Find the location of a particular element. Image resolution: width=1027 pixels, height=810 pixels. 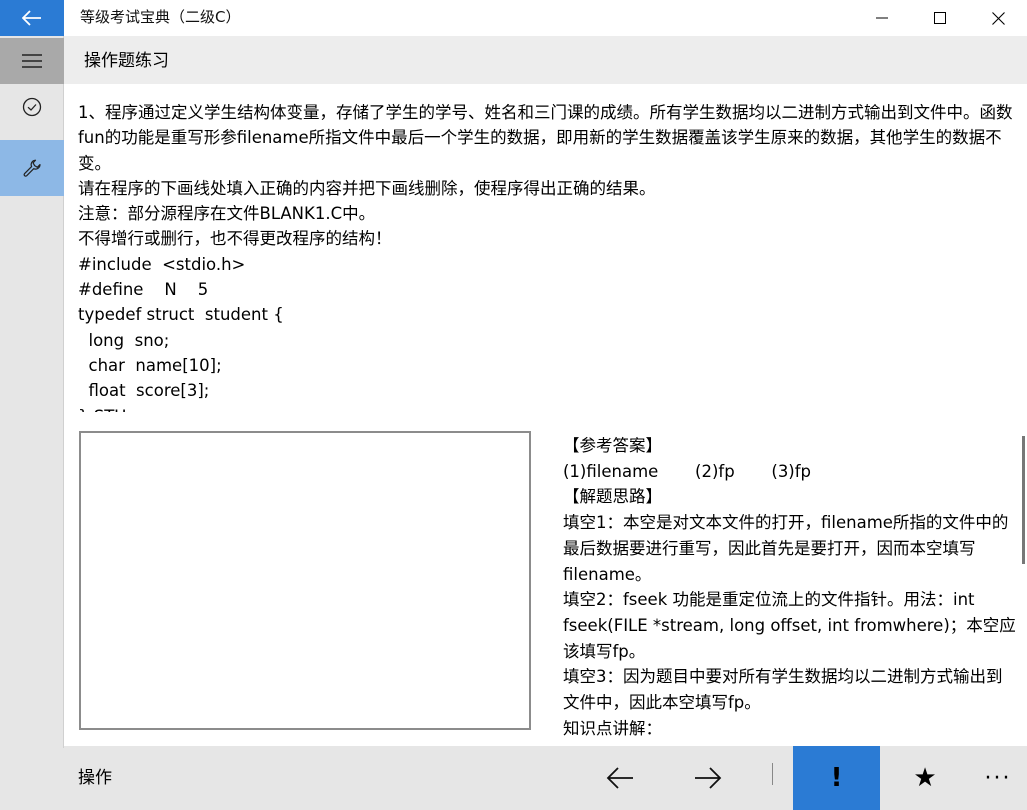

back-arrow-icon is located at coordinates (31, 18).